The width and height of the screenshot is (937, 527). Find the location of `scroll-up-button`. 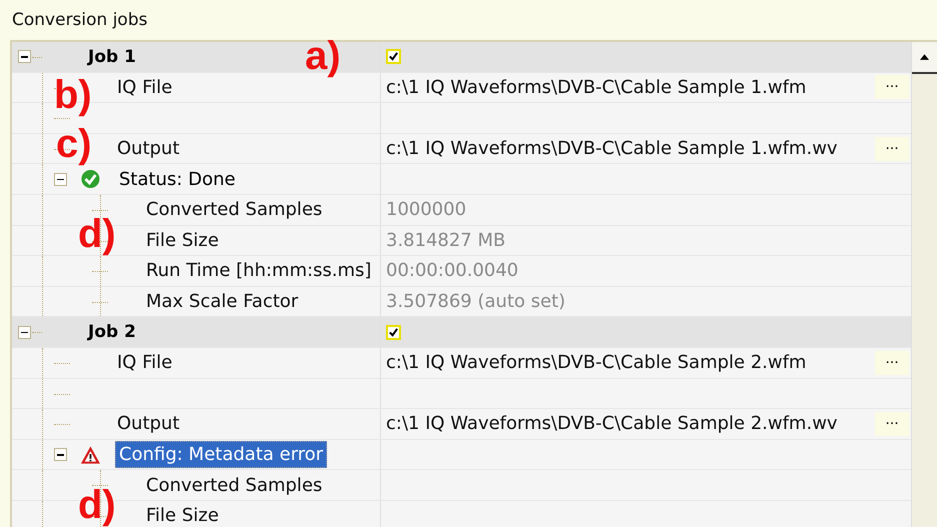

scroll-up-button is located at coordinates (924, 58).